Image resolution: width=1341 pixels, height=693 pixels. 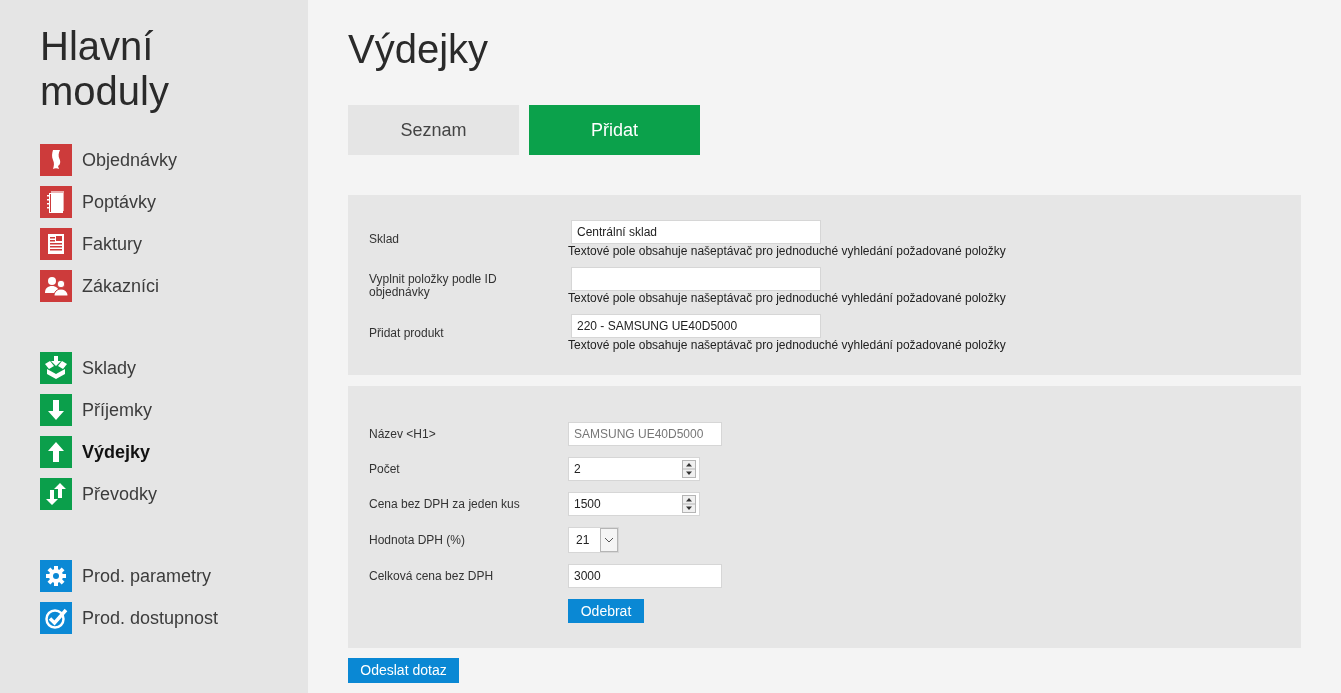 I want to click on page-title: Výdejky, so click(x=418, y=49).